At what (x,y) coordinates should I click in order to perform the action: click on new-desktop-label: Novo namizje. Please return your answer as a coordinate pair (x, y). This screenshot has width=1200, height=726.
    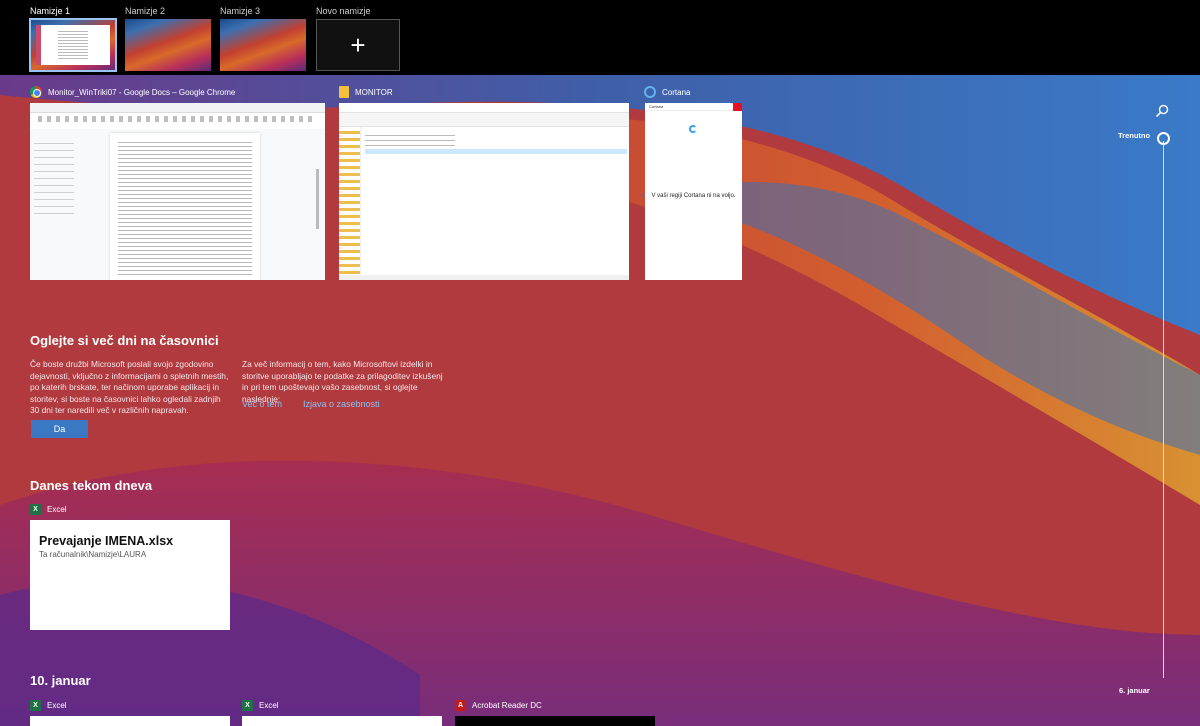
    Looking at the image, I should click on (343, 11).